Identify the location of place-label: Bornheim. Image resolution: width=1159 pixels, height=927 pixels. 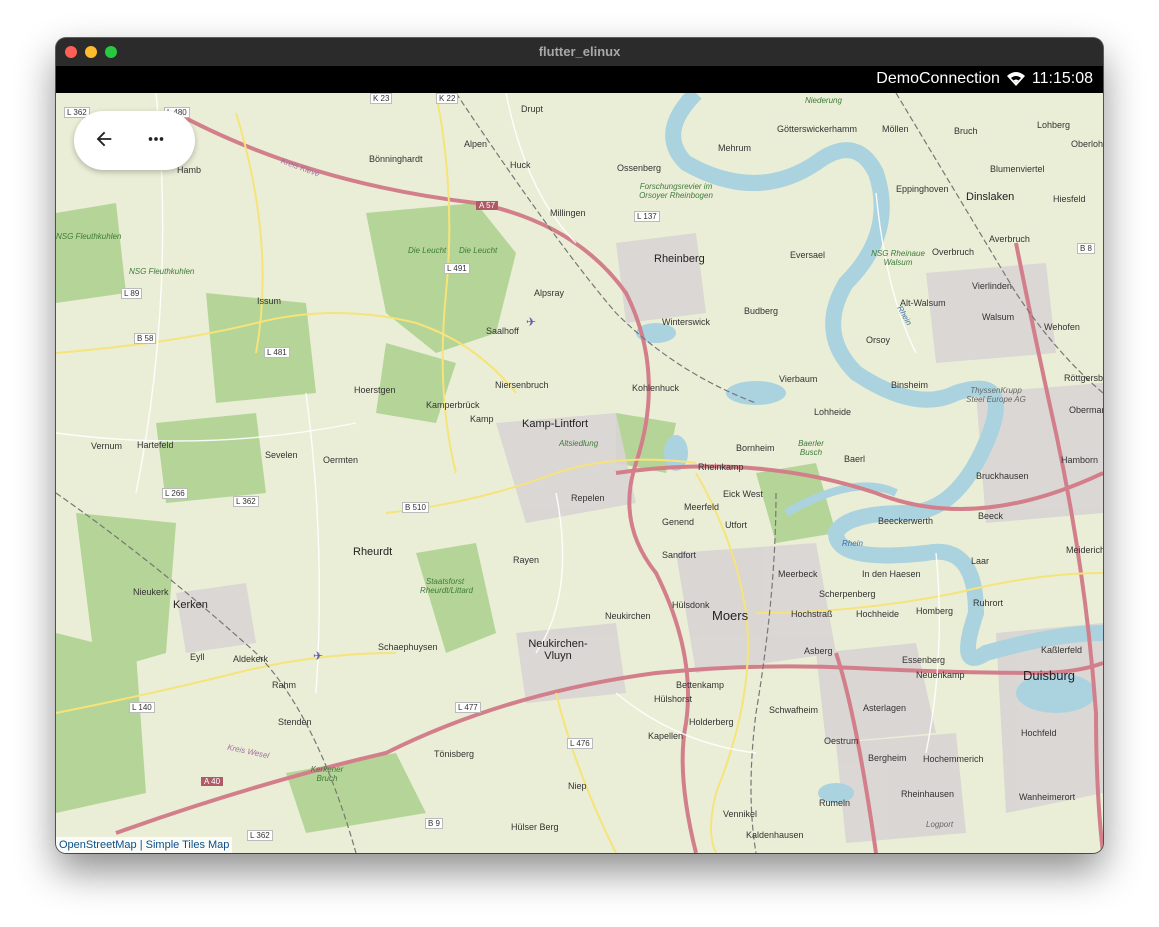
(755, 448).